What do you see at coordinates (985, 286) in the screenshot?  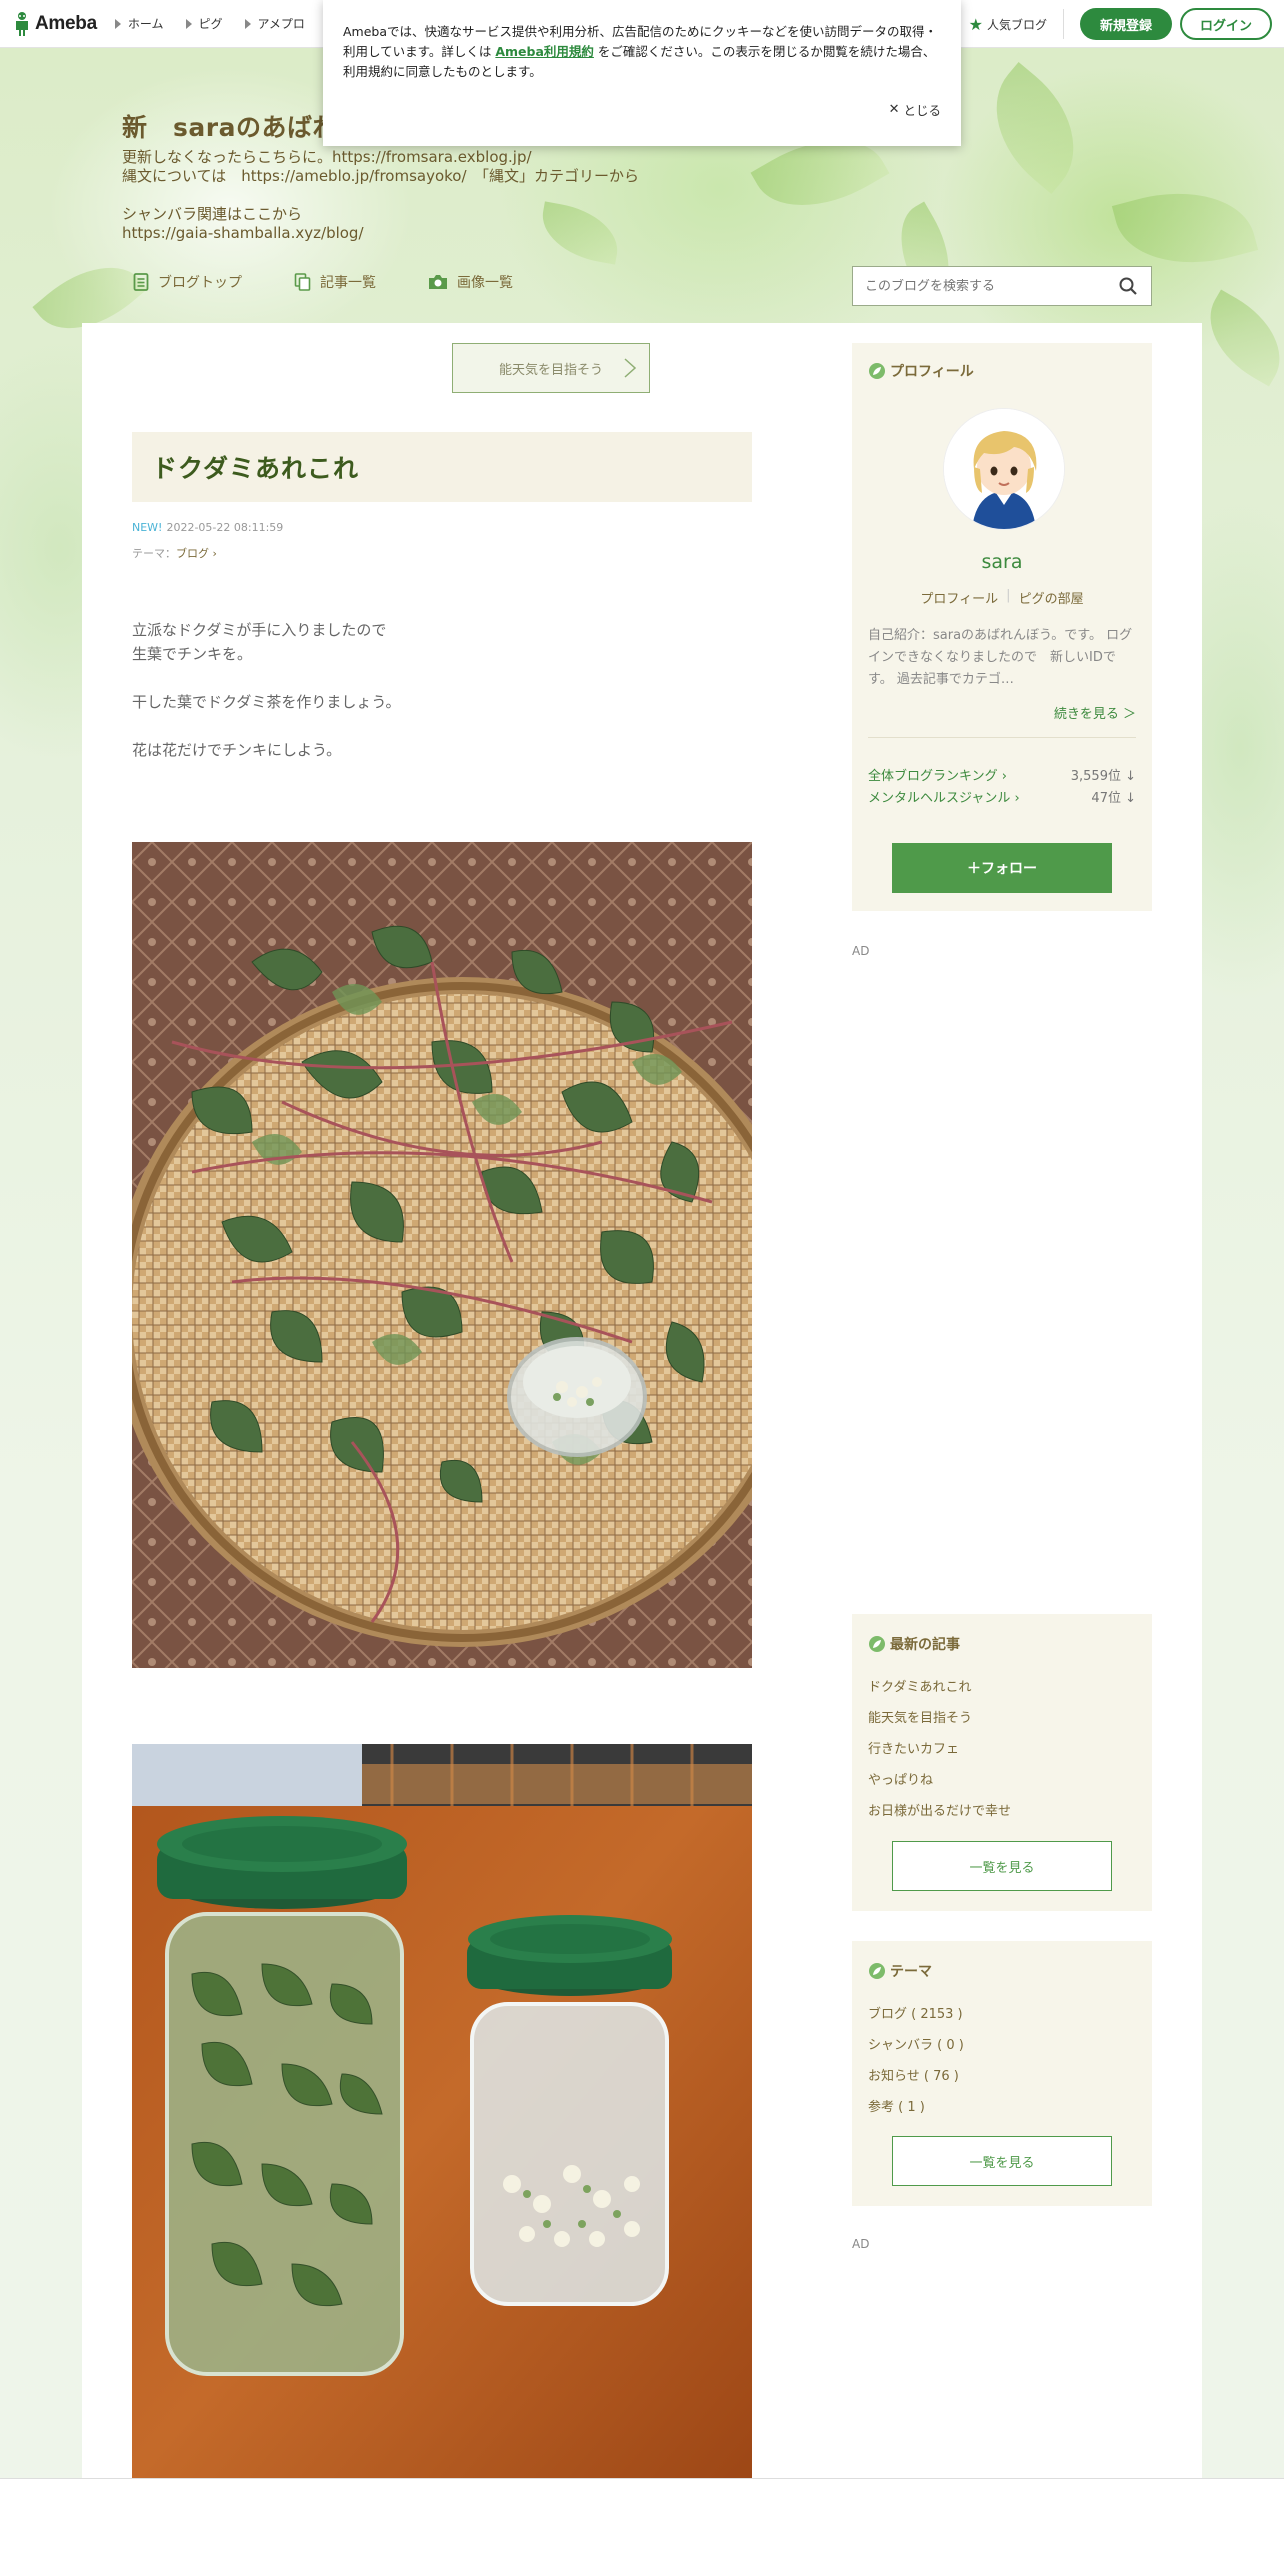 I see `blog-search-input` at bounding box center [985, 286].